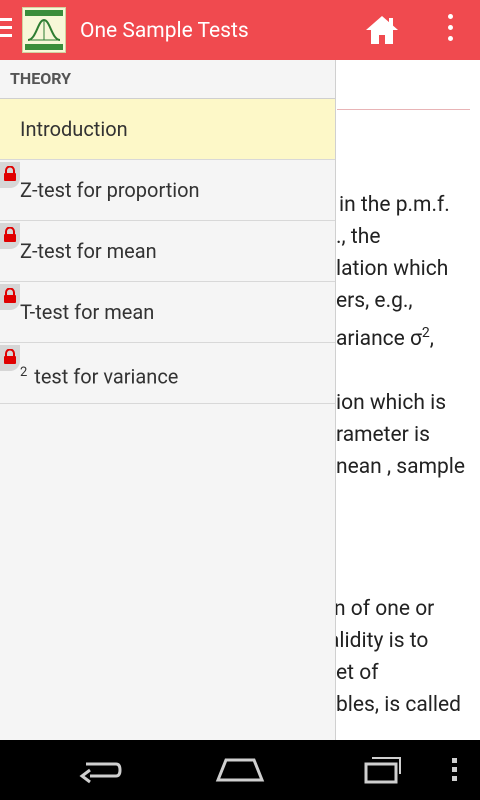 The image size is (480, 800). What do you see at coordinates (398, 705) in the screenshot?
I see `content-line: bles, is called` at bounding box center [398, 705].